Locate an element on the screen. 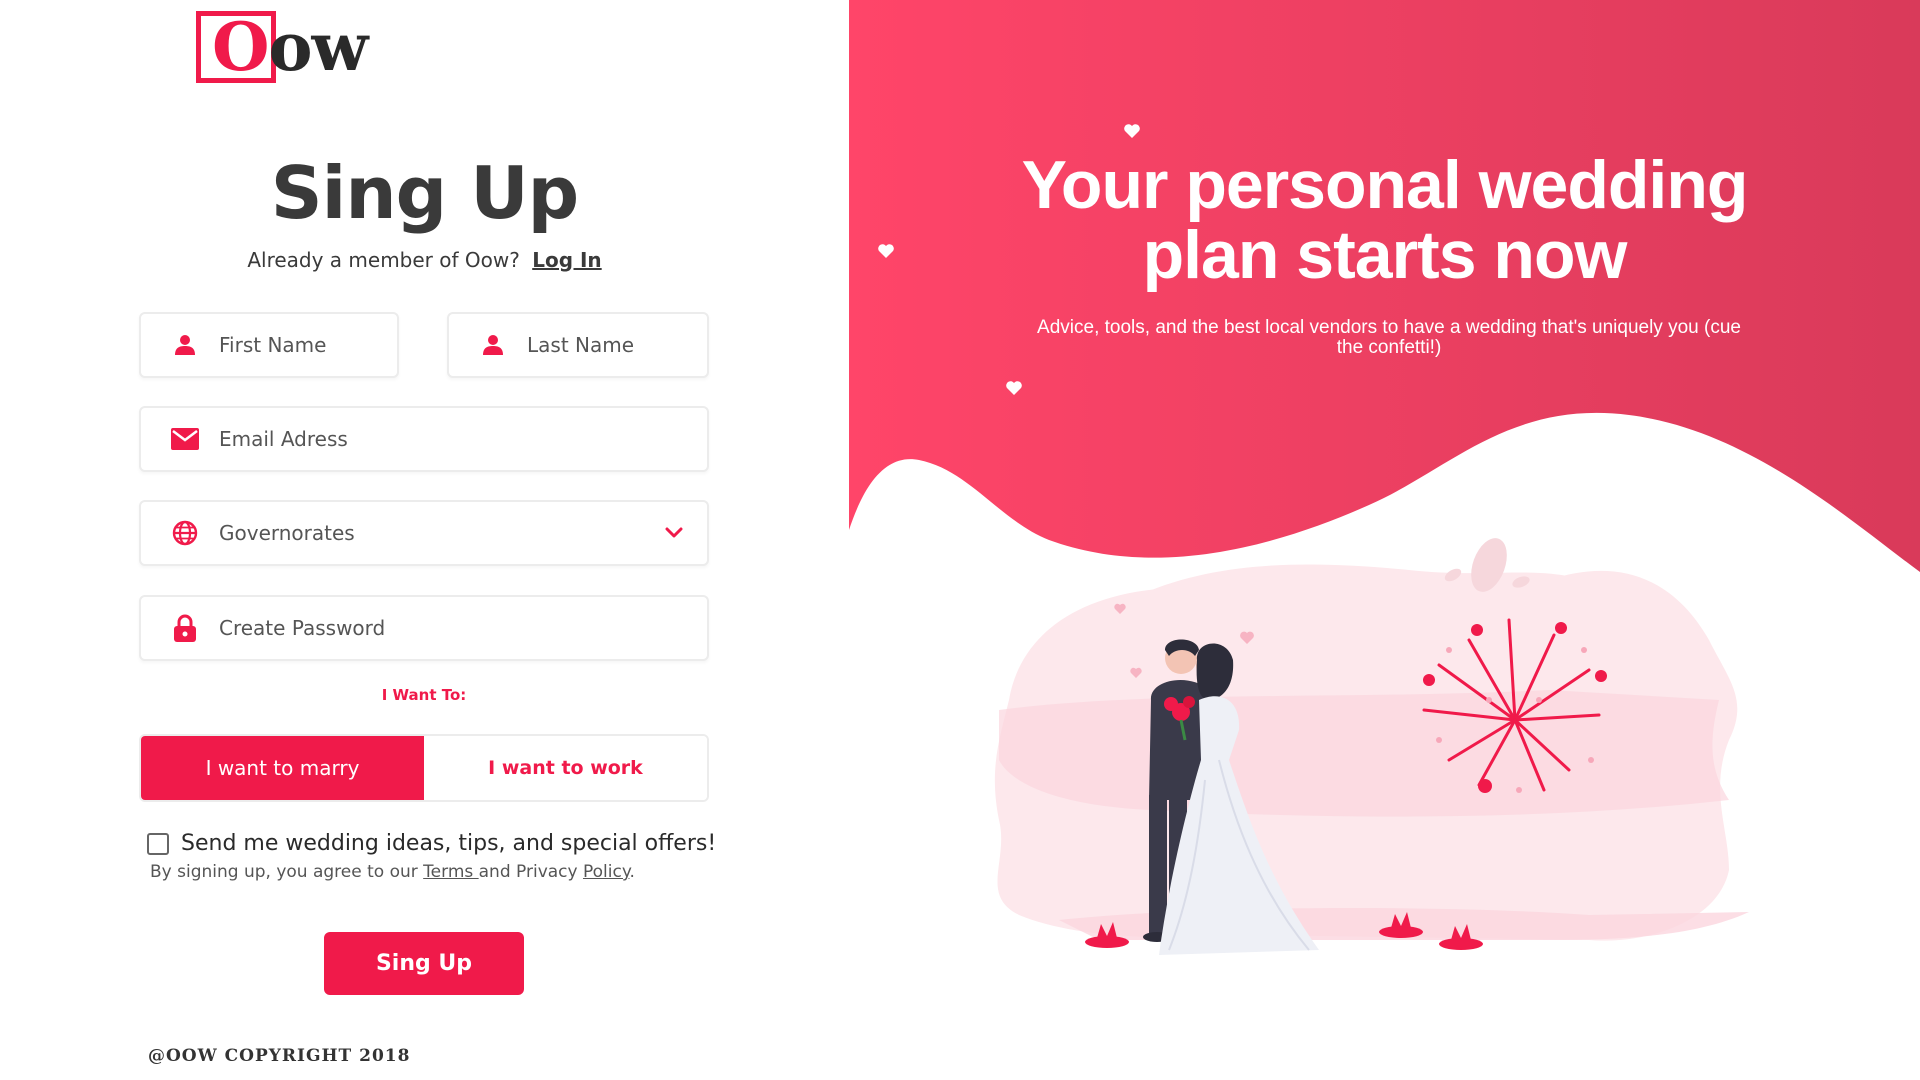 The height and width of the screenshot is (1080, 1920). email-input is located at coordinates (463, 439).